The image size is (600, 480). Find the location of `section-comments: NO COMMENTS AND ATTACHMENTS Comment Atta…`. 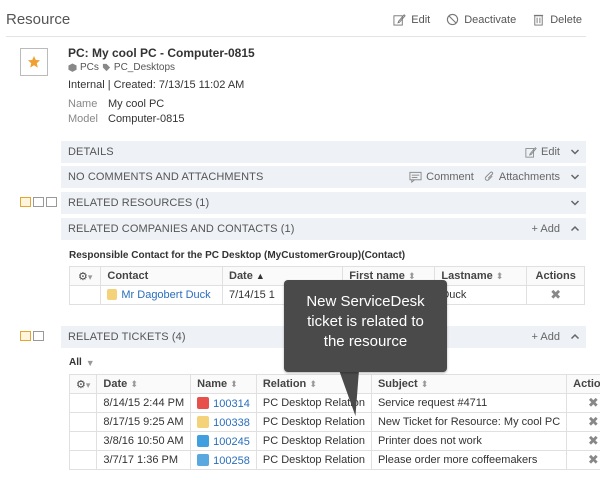

section-comments: NO COMMENTS AND ATTACHMENTS Comment Atta… is located at coordinates (323, 177).